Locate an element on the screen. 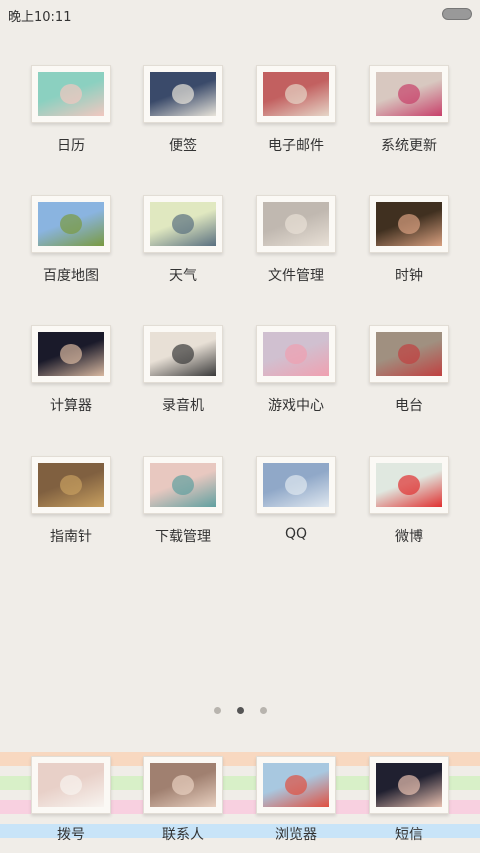  app-label: 天气 is located at coordinates (183, 276).